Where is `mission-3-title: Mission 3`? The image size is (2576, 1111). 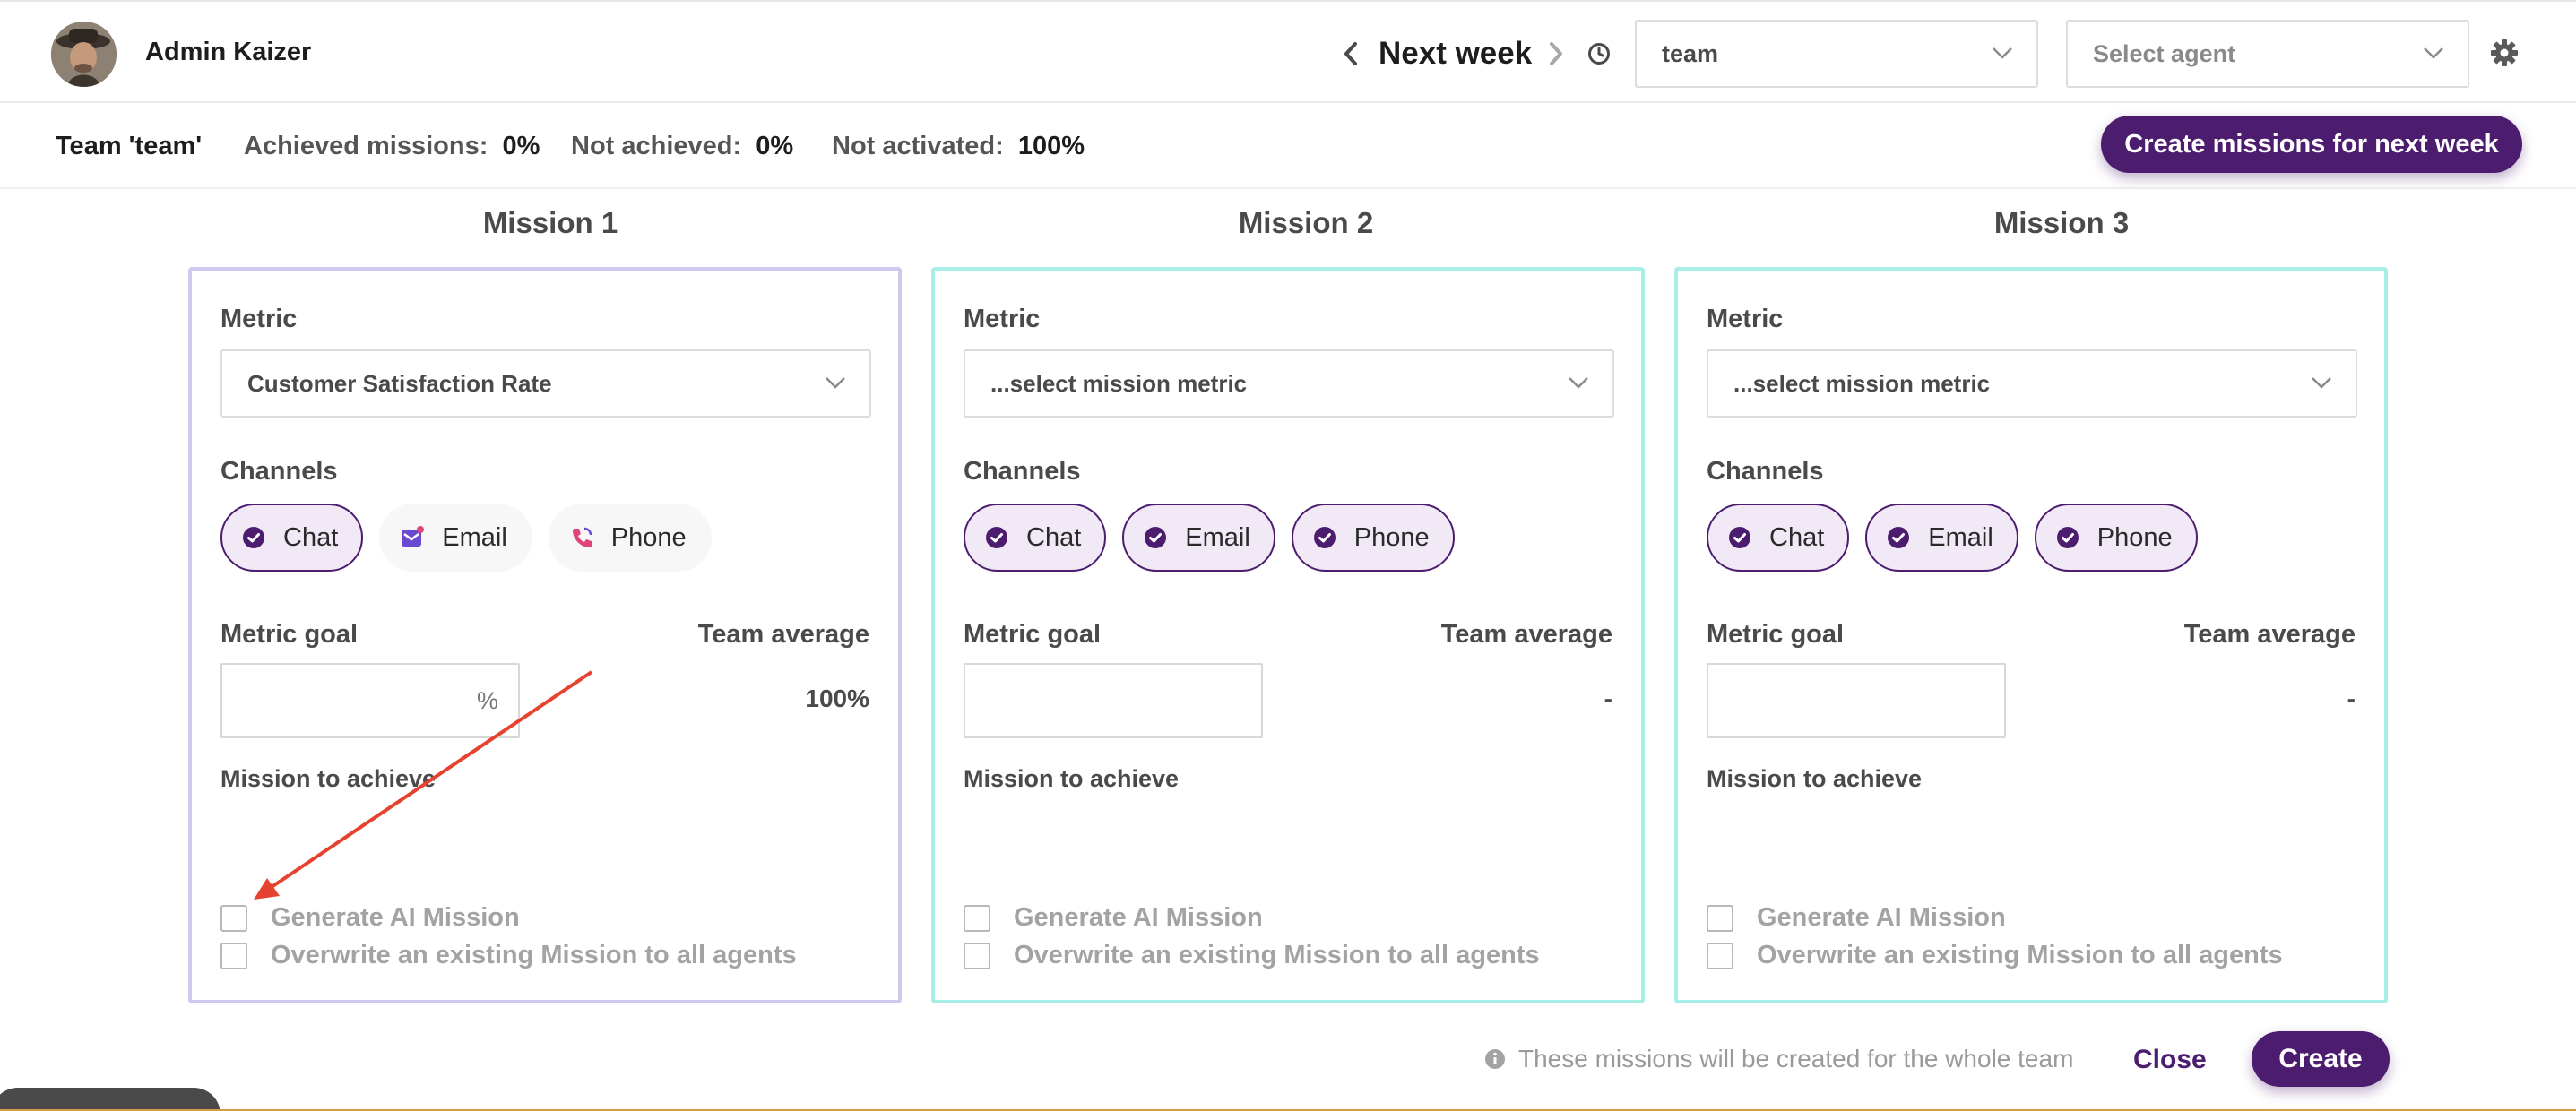 mission-3-title: Mission 3 is located at coordinates (2061, 222).